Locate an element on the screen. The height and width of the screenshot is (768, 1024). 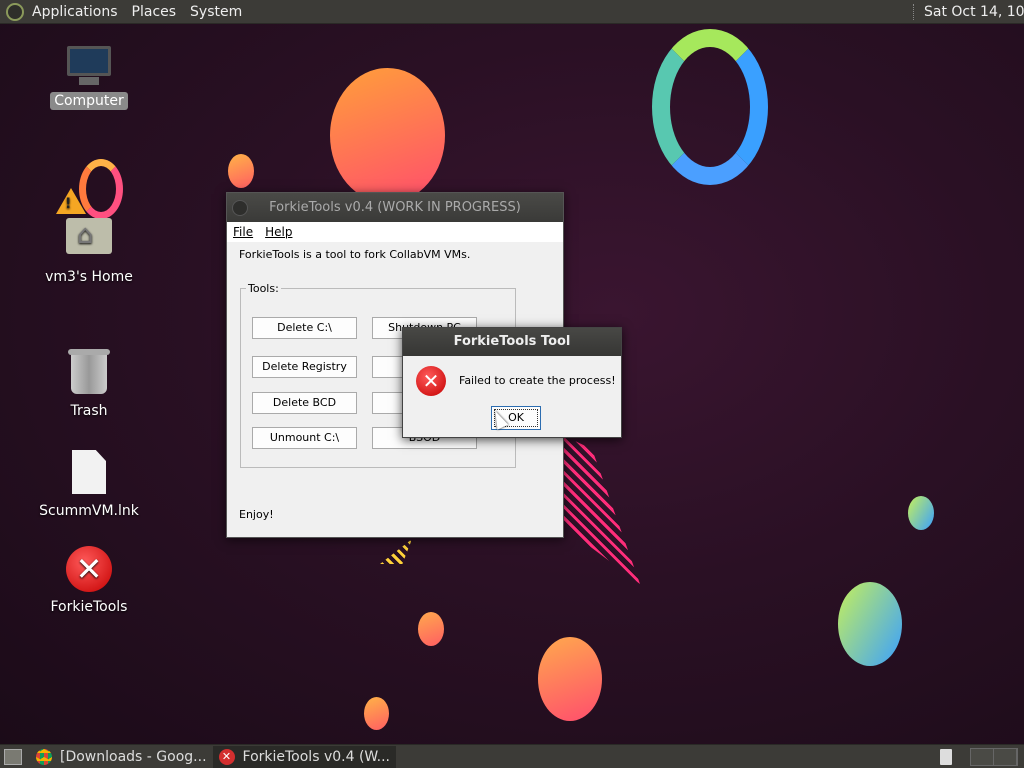
panel-separator is located at coordinates (914, 12).